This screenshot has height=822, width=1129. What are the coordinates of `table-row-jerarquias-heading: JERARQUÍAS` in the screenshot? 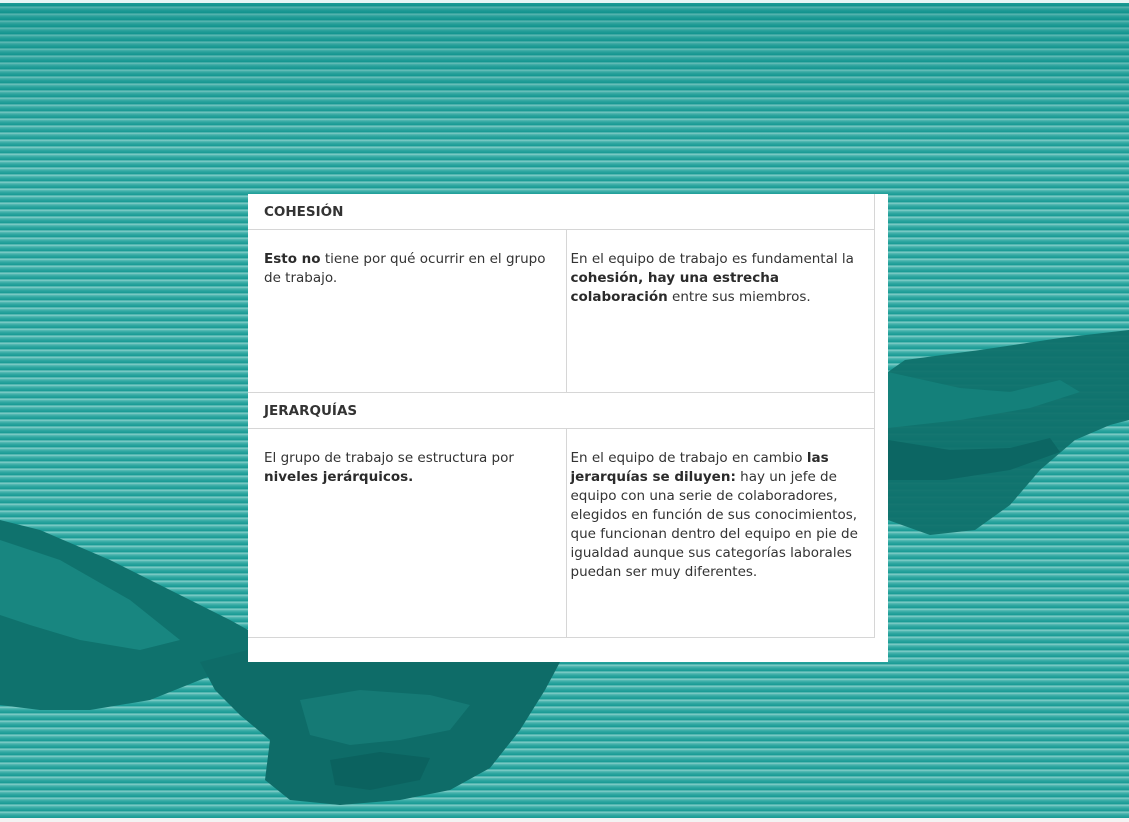 It's located at (561, 410).